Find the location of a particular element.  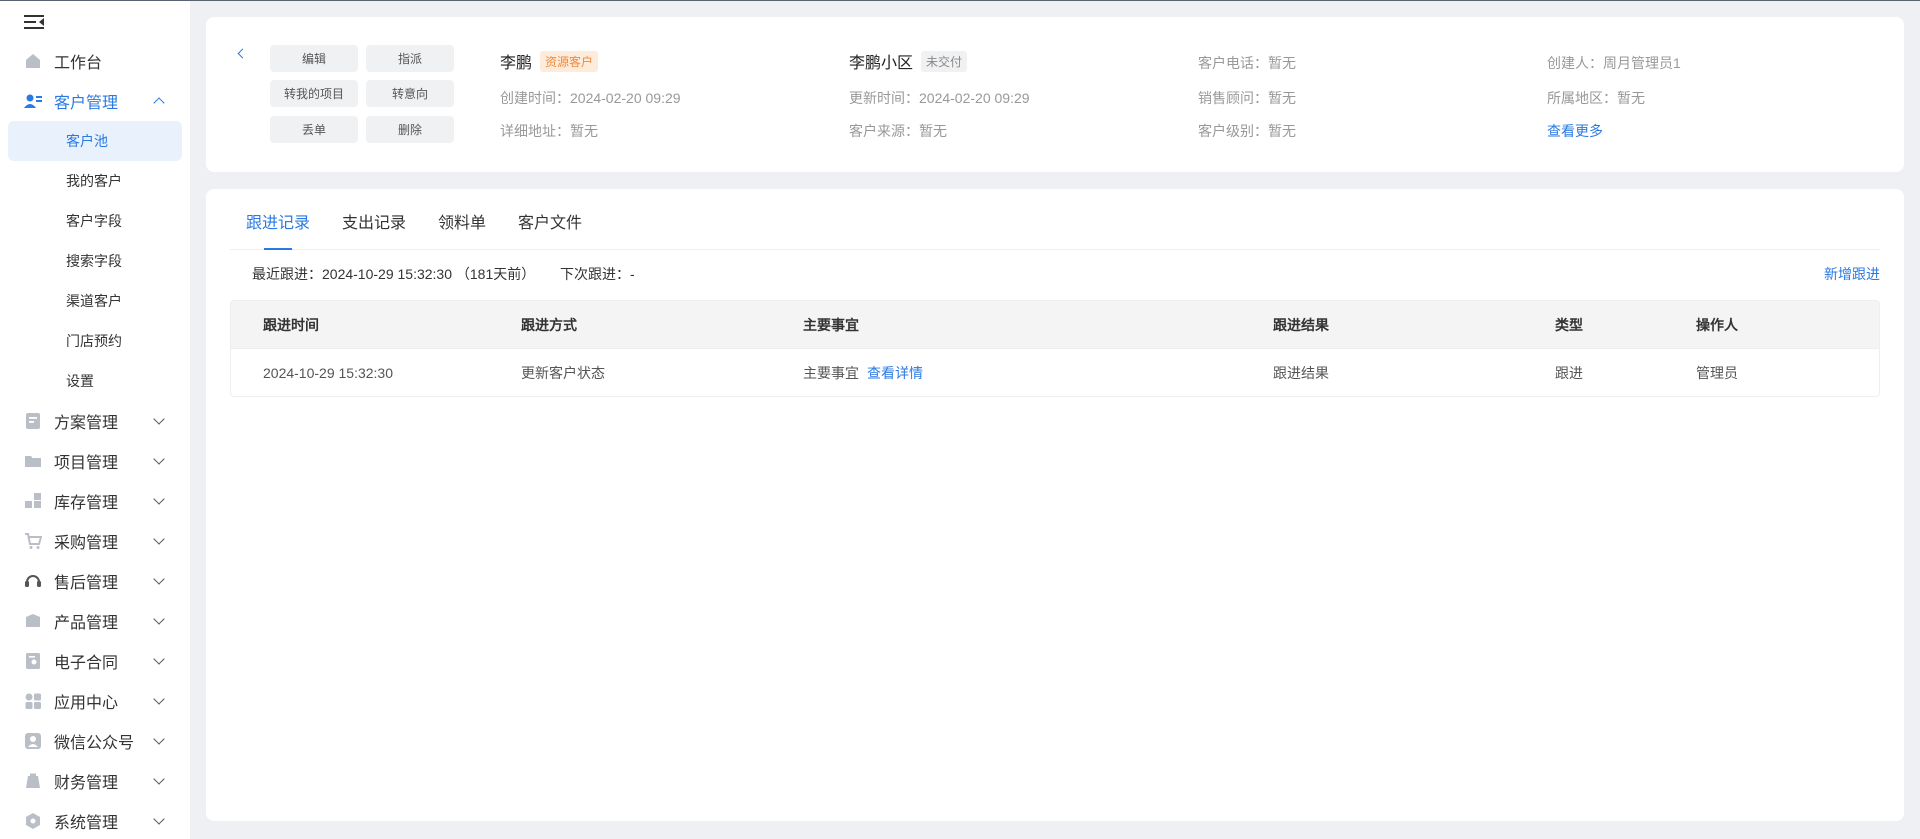

sidebar-item-wechat: 微信公众号 is located at coordinates (95, 741).